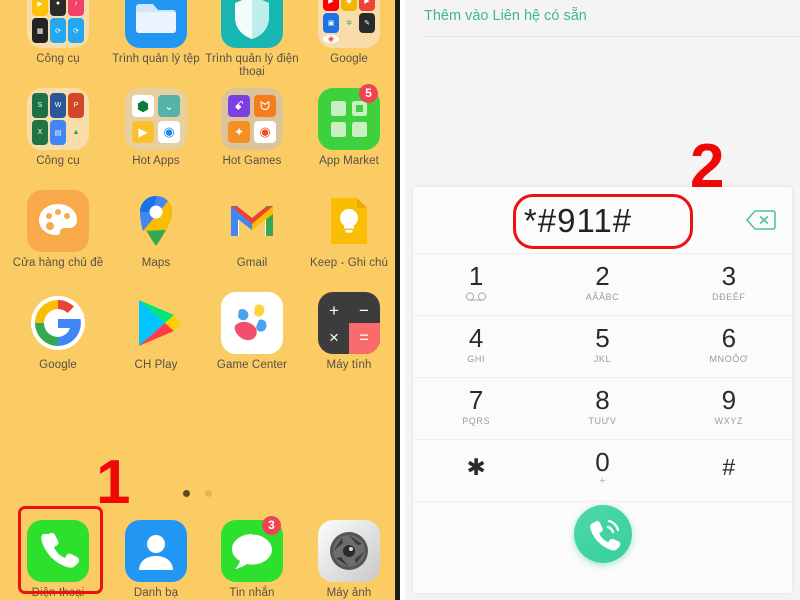 This screenshot has width=800, height=600. Describe the element at coordinates (349, 117) in the screenshot. I see `icon-wrap: 5` at that location.